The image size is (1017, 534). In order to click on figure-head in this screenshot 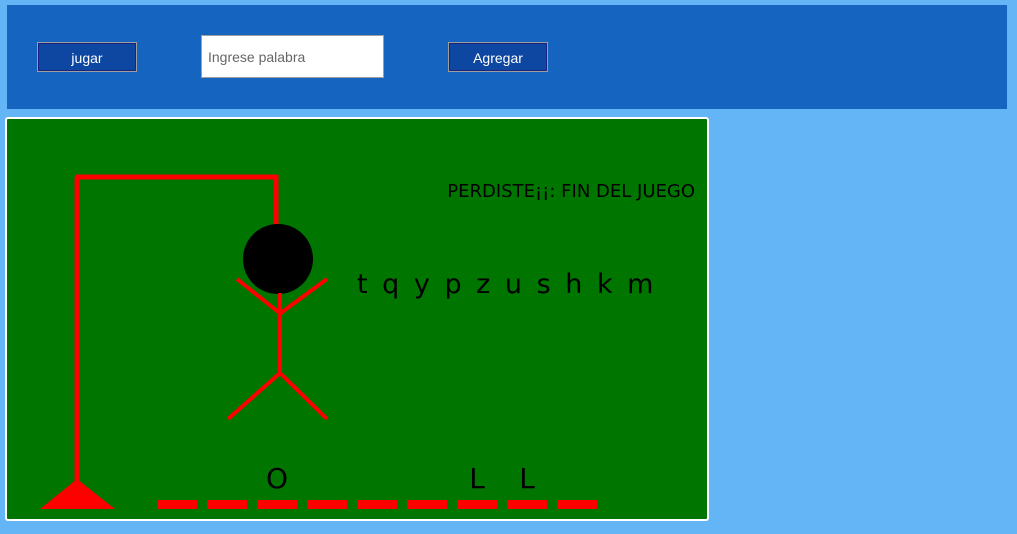, I will do `click(278, 259)`.